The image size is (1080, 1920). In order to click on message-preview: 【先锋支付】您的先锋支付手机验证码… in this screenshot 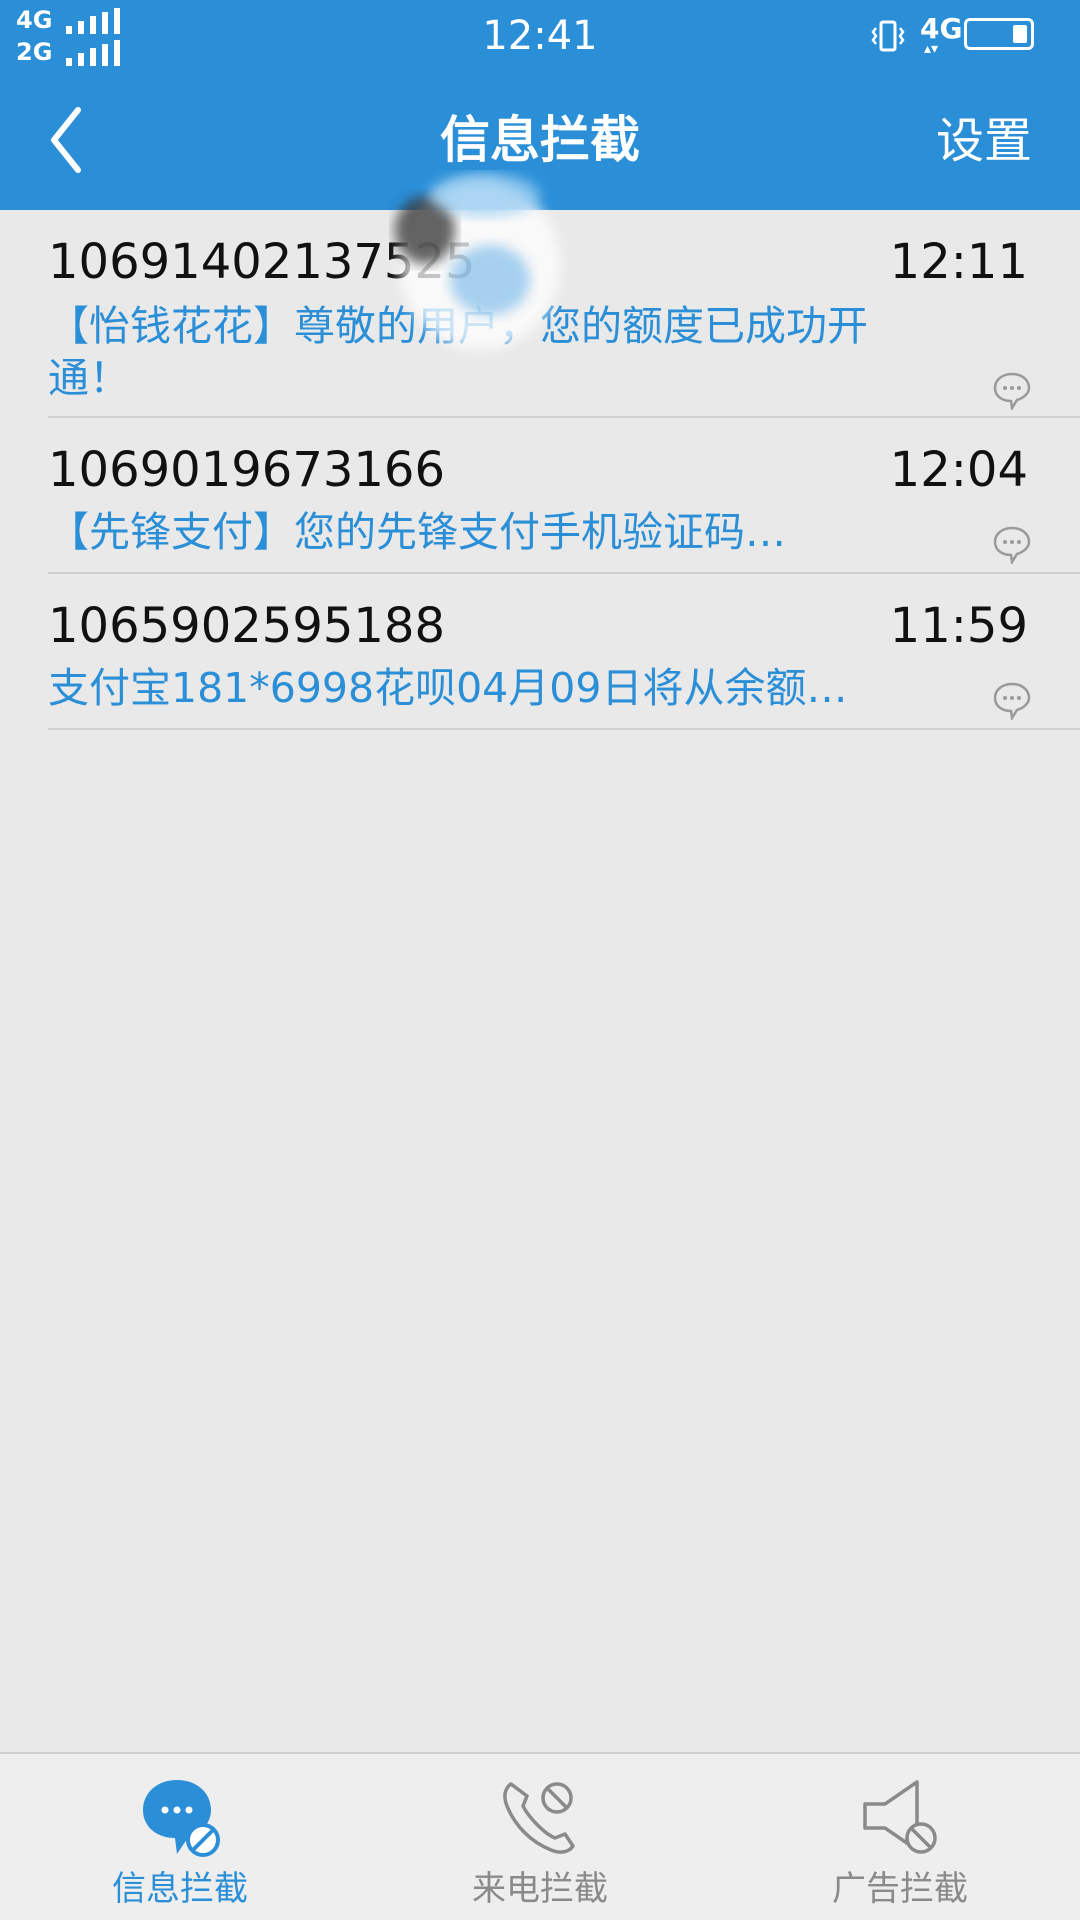, I will do `click(417, 532)`.